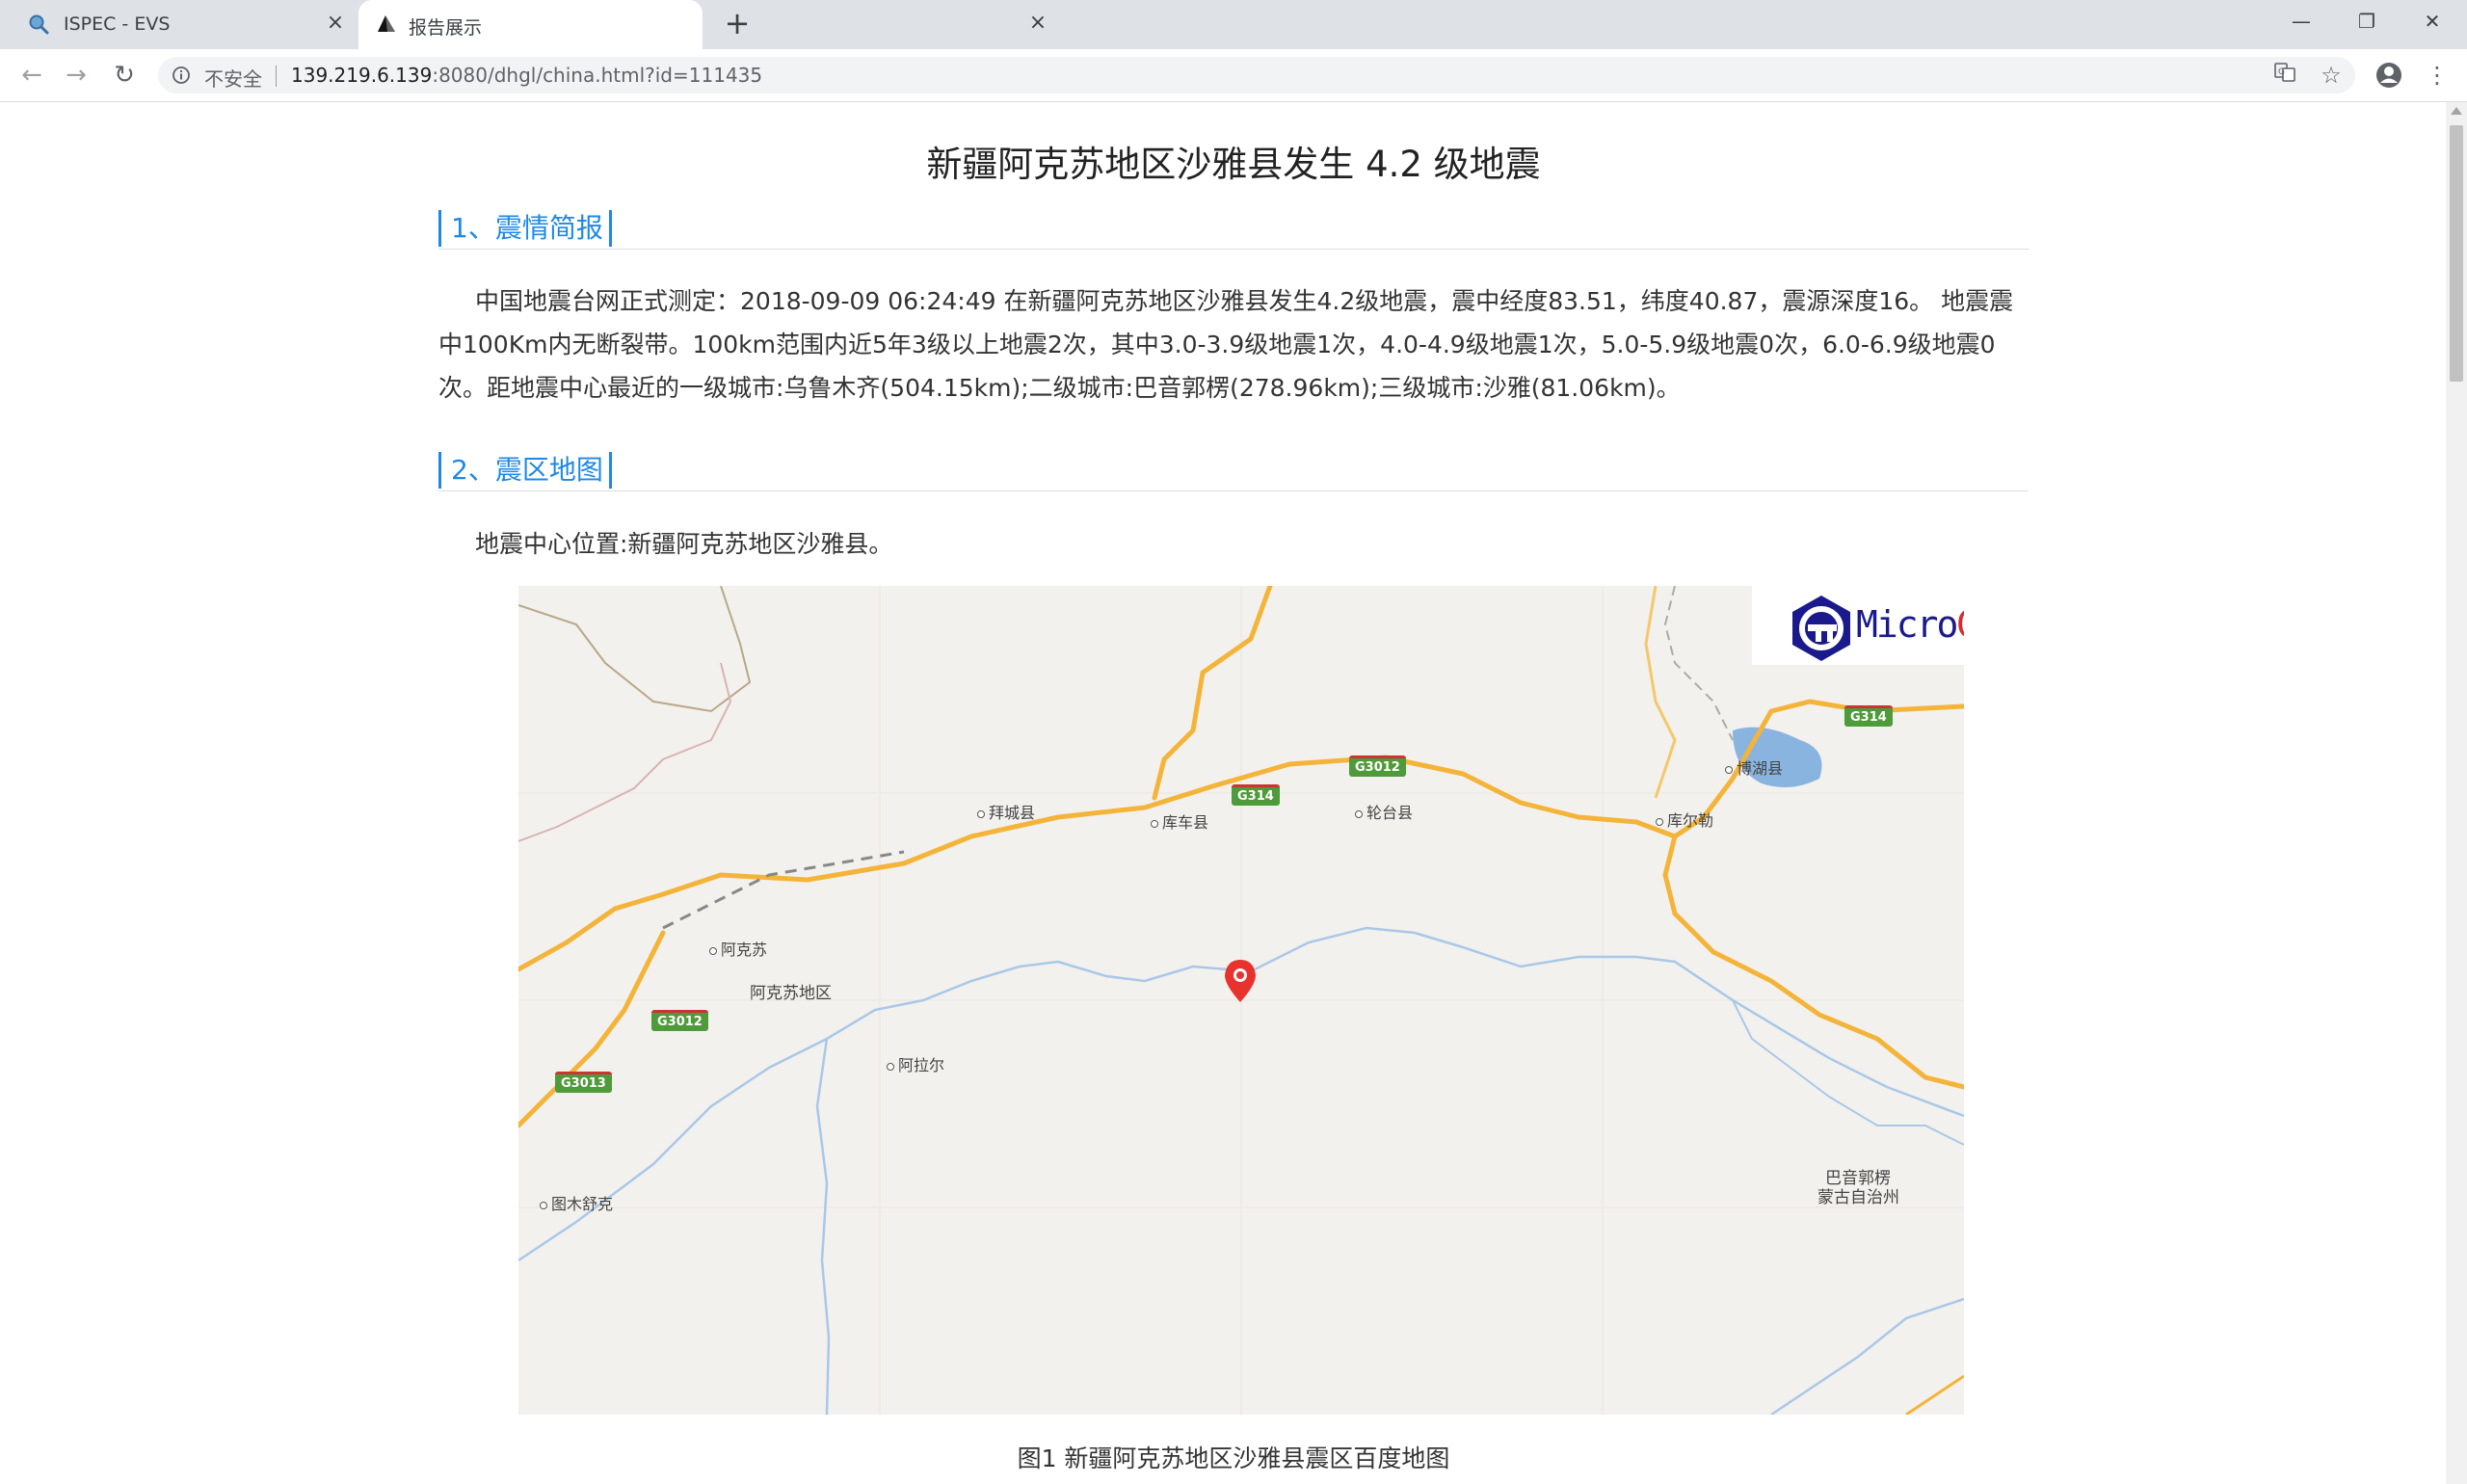 This screenshot has width=2467, height=1484. What do you see at coordinates (1233, 230) in the screenshot?
I see `section-heading-briefing: 1、震情简报` at bounding box center [1233, 230].